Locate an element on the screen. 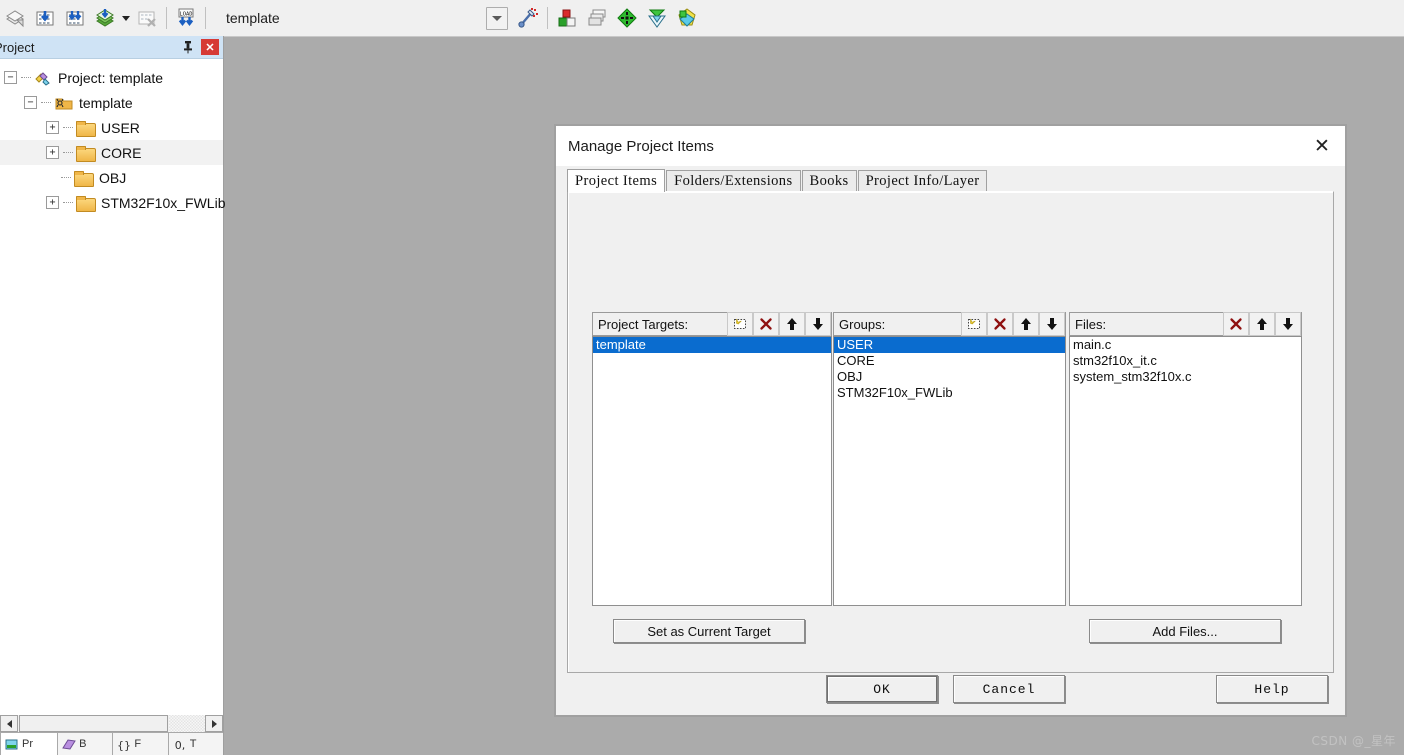 The image size is (1404, 755). batch-build-dropdown is located at coordinates (126, 18).